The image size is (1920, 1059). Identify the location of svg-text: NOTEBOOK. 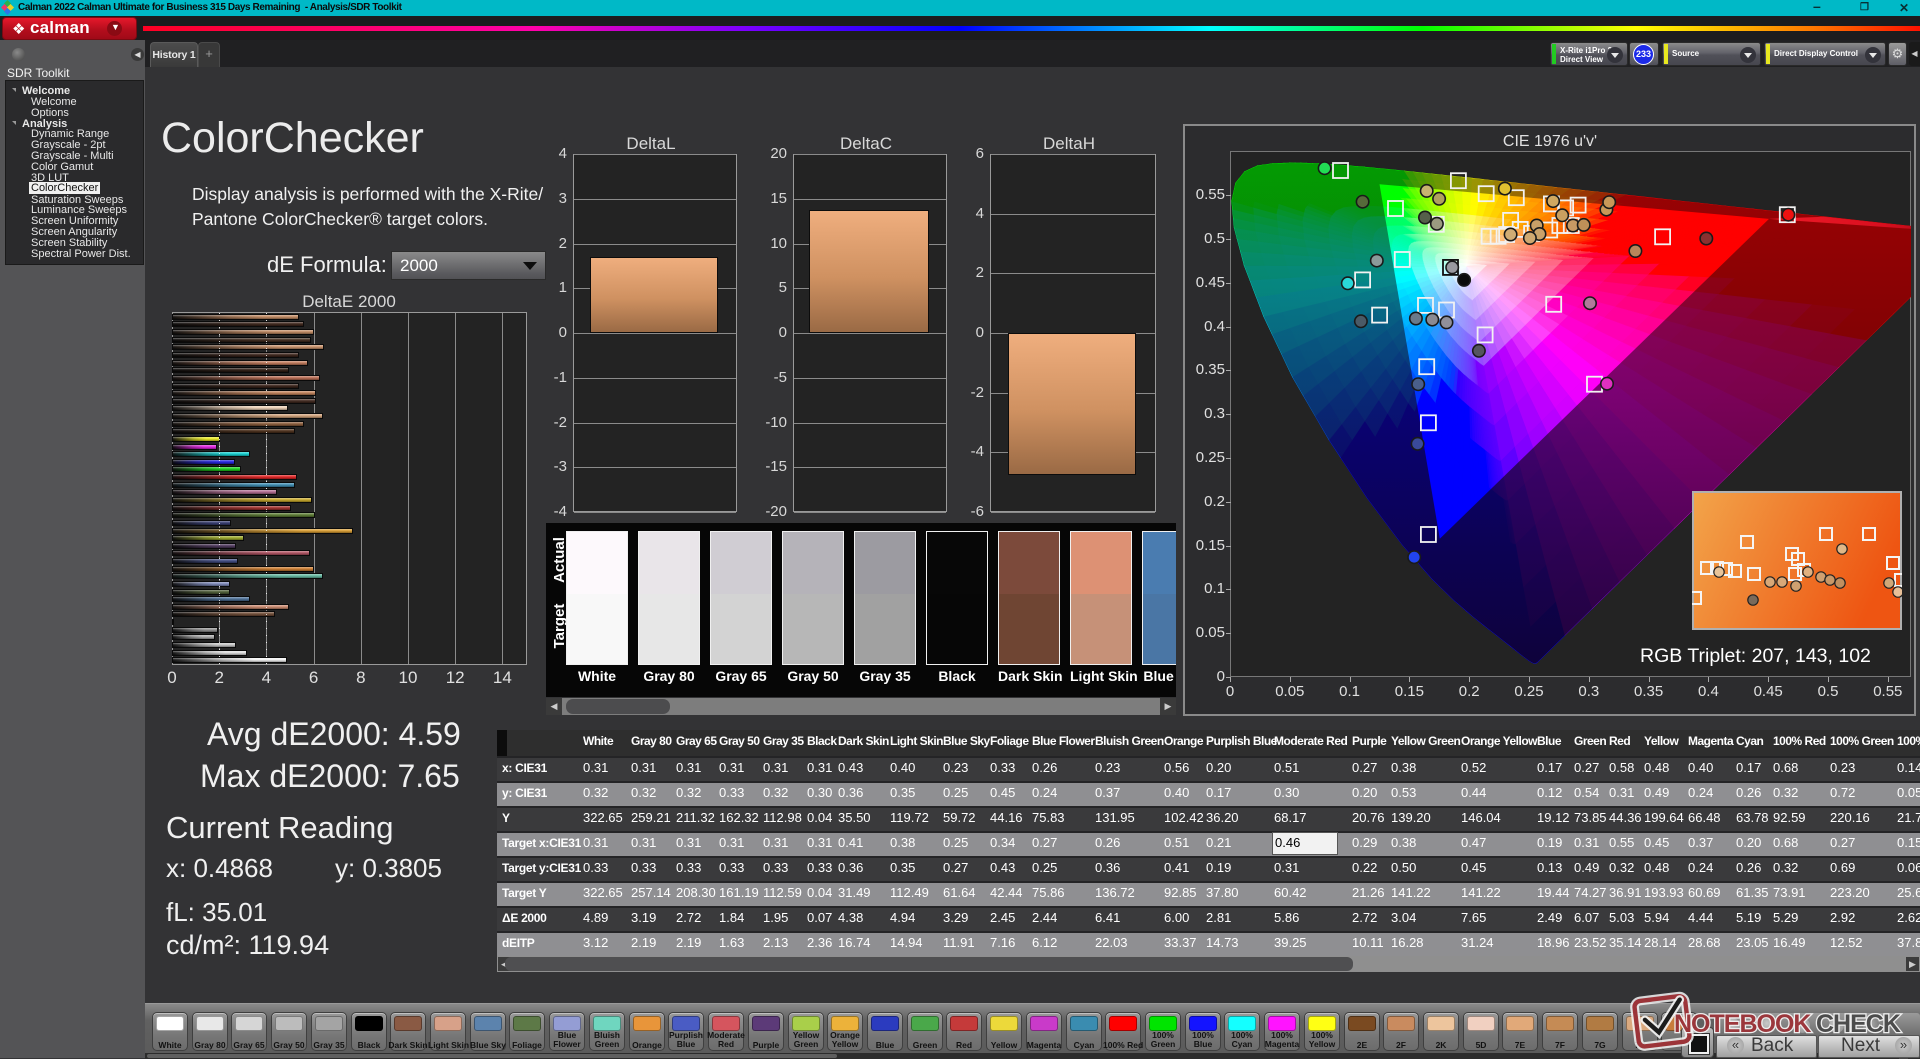
(1742, 1024).